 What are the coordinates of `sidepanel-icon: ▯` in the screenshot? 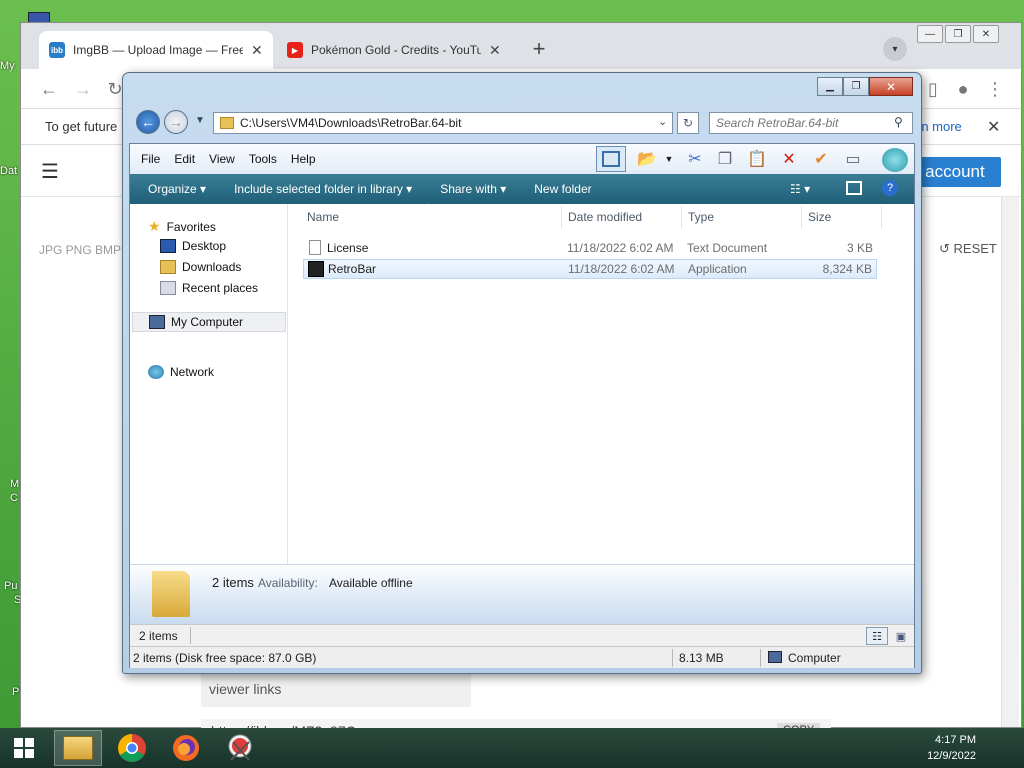 It's located at (933, 89).